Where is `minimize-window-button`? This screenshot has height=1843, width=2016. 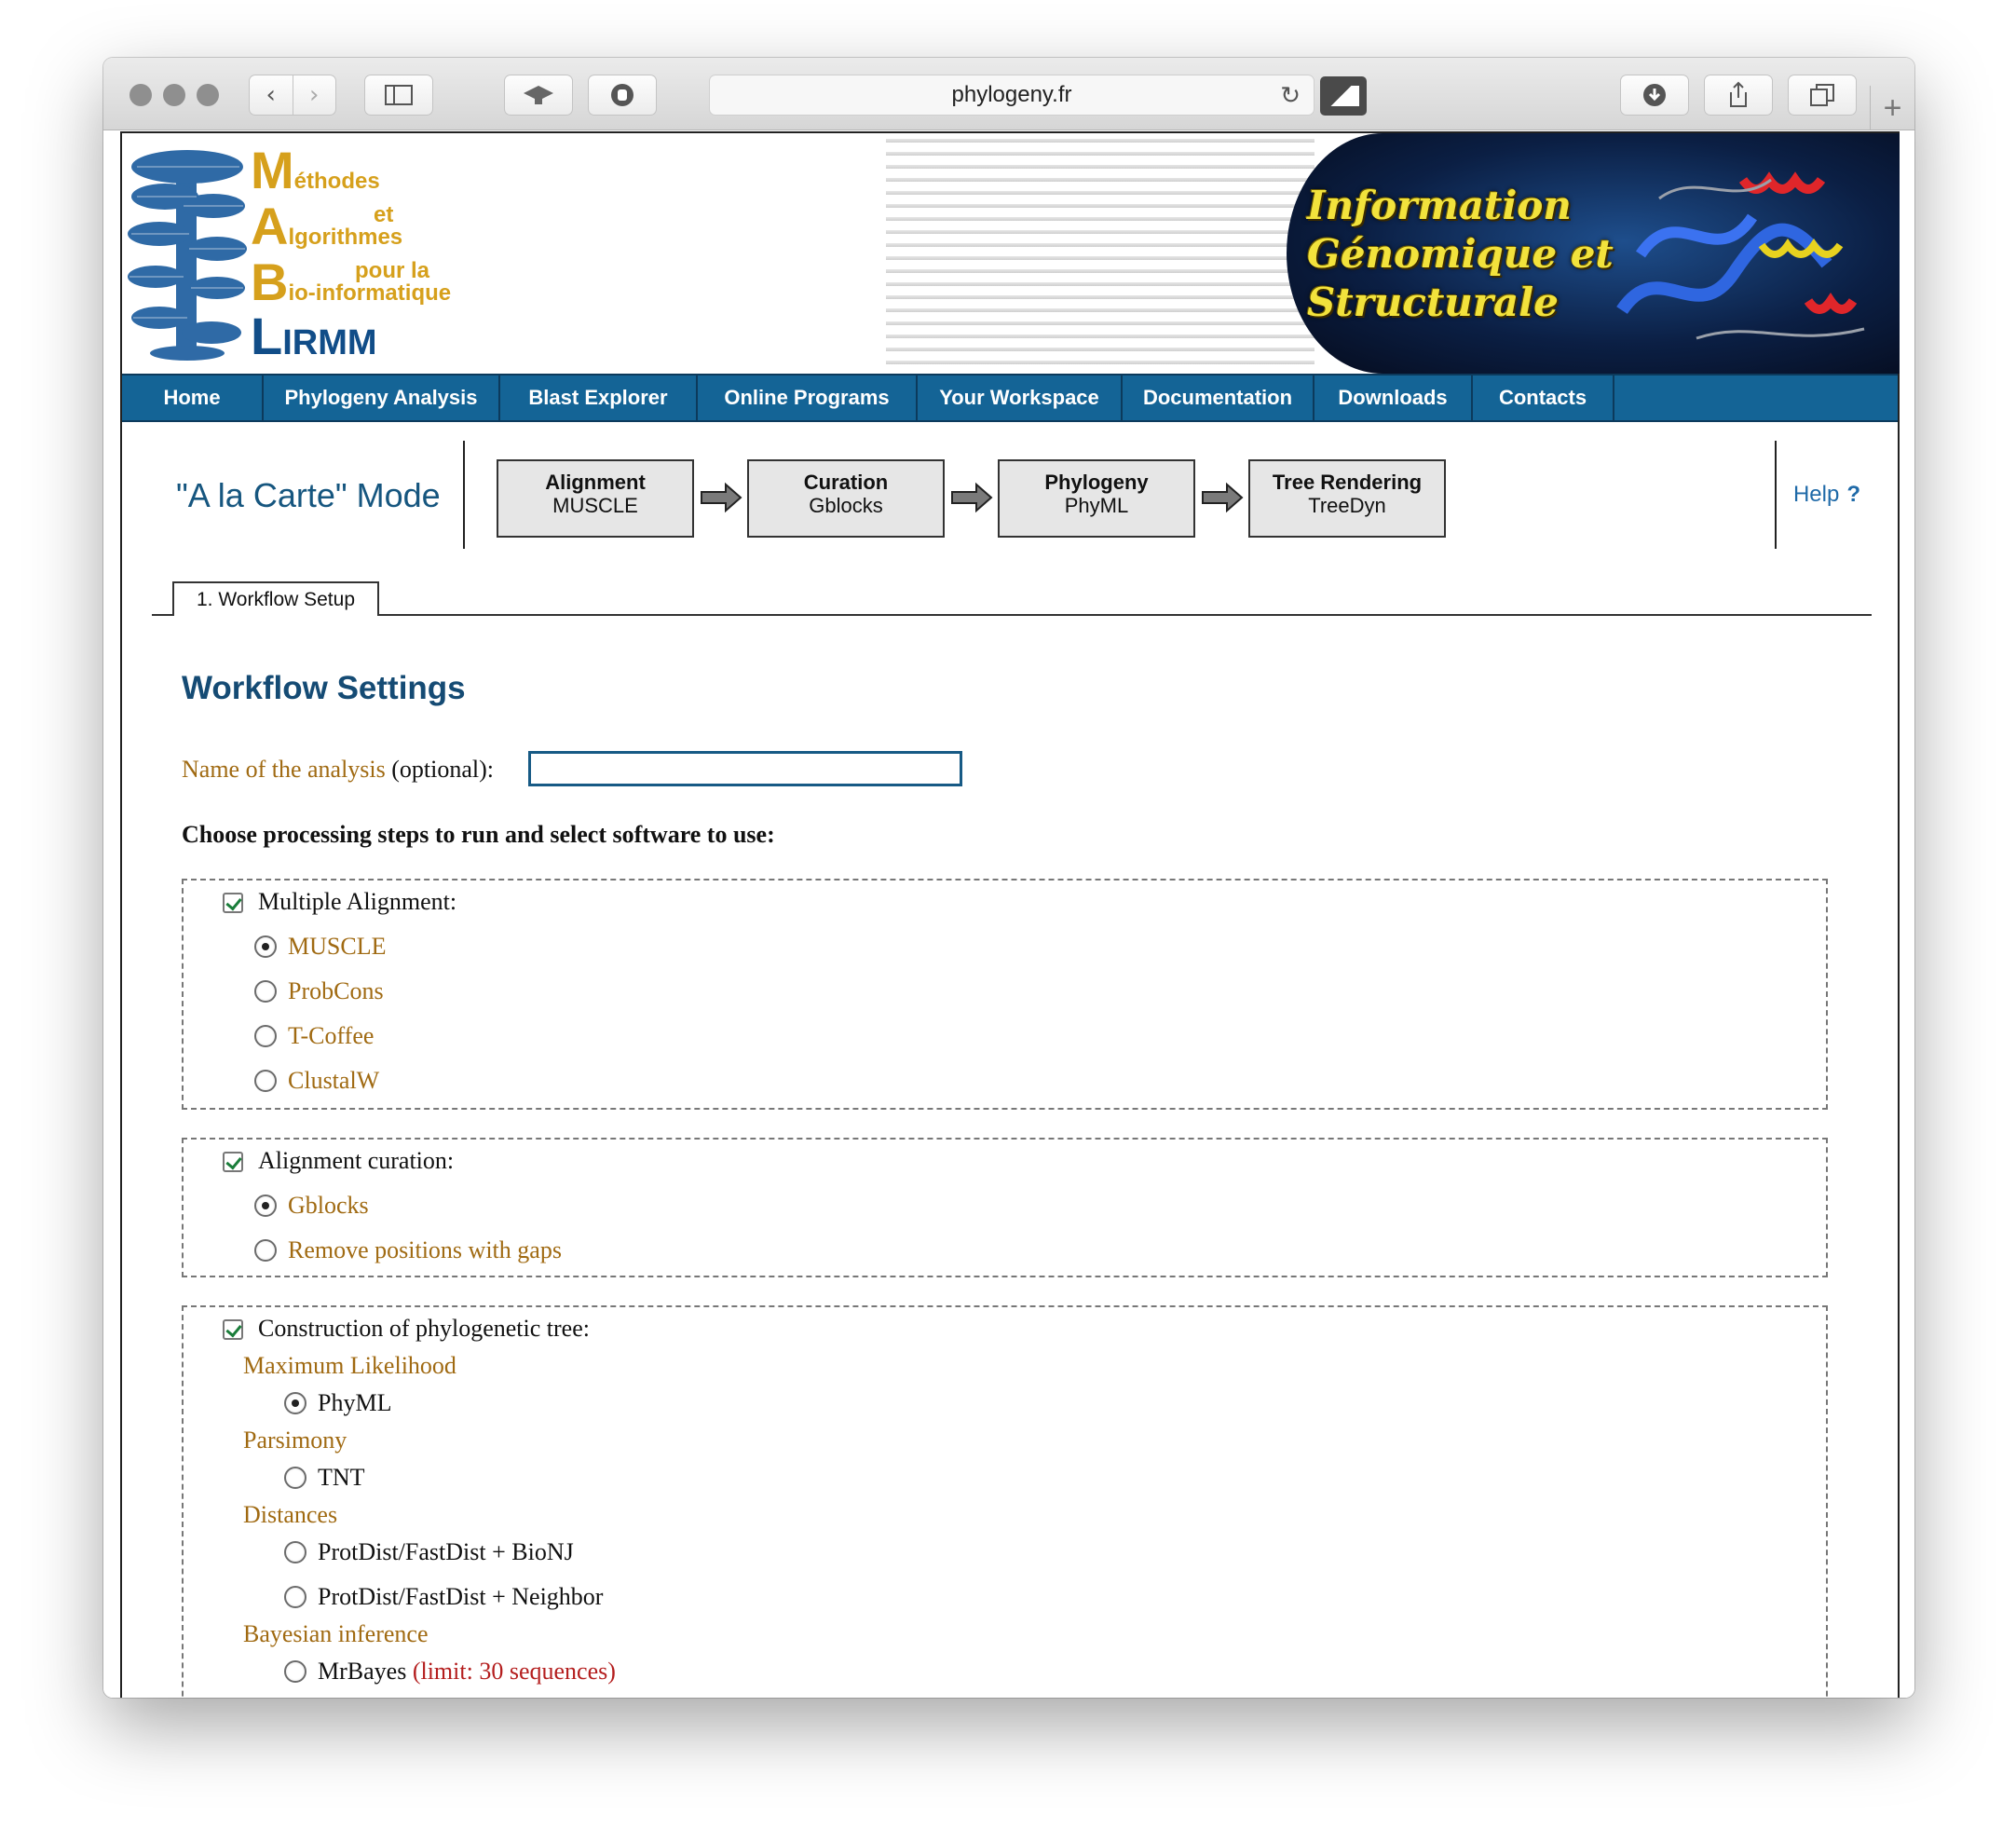
minimize-window-button is located at coordinates (174, 95).